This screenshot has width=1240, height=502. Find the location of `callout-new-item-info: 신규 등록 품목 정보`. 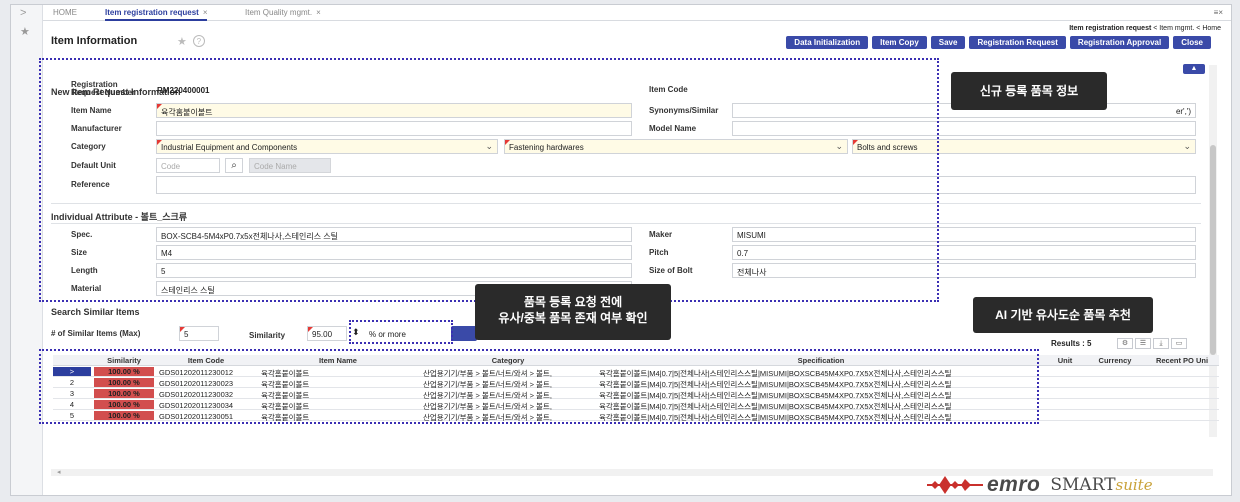

callout-new-item-info: 신규 등록 품목 정보 is located at coordinates (1029, 91).